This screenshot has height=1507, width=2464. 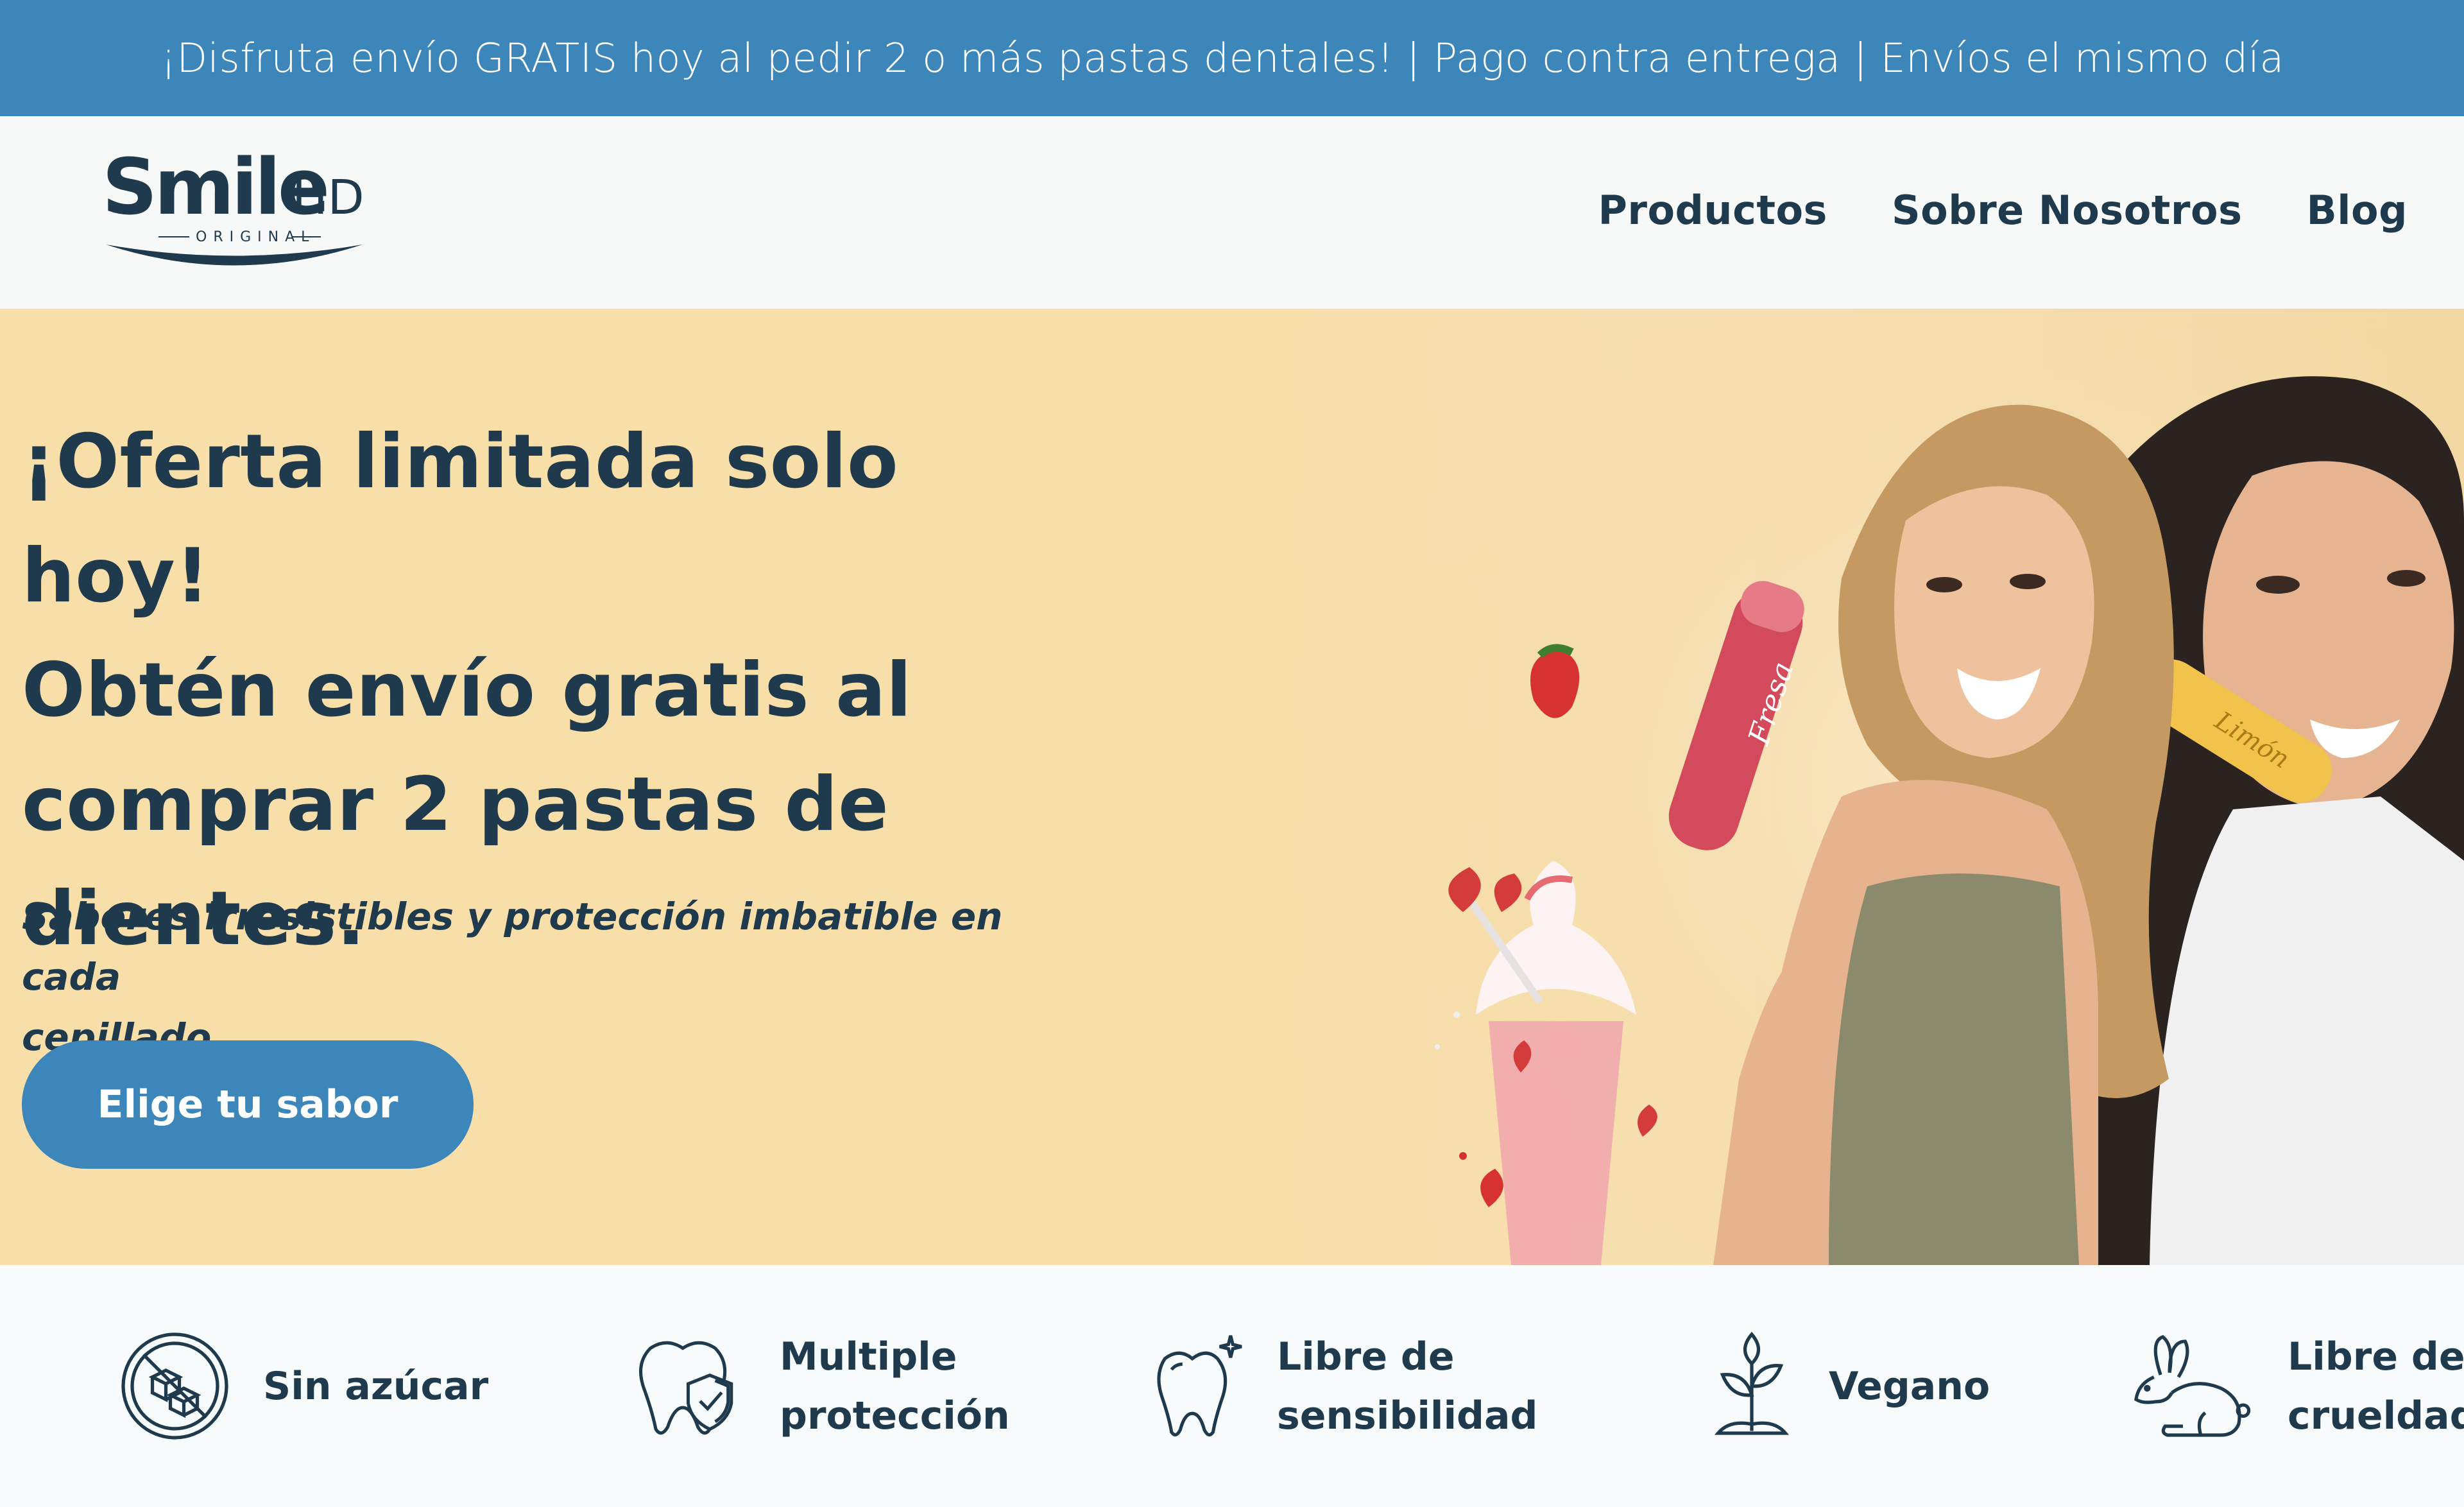 I want to click on no-sugar-icon, so click(x=175, y=1386).